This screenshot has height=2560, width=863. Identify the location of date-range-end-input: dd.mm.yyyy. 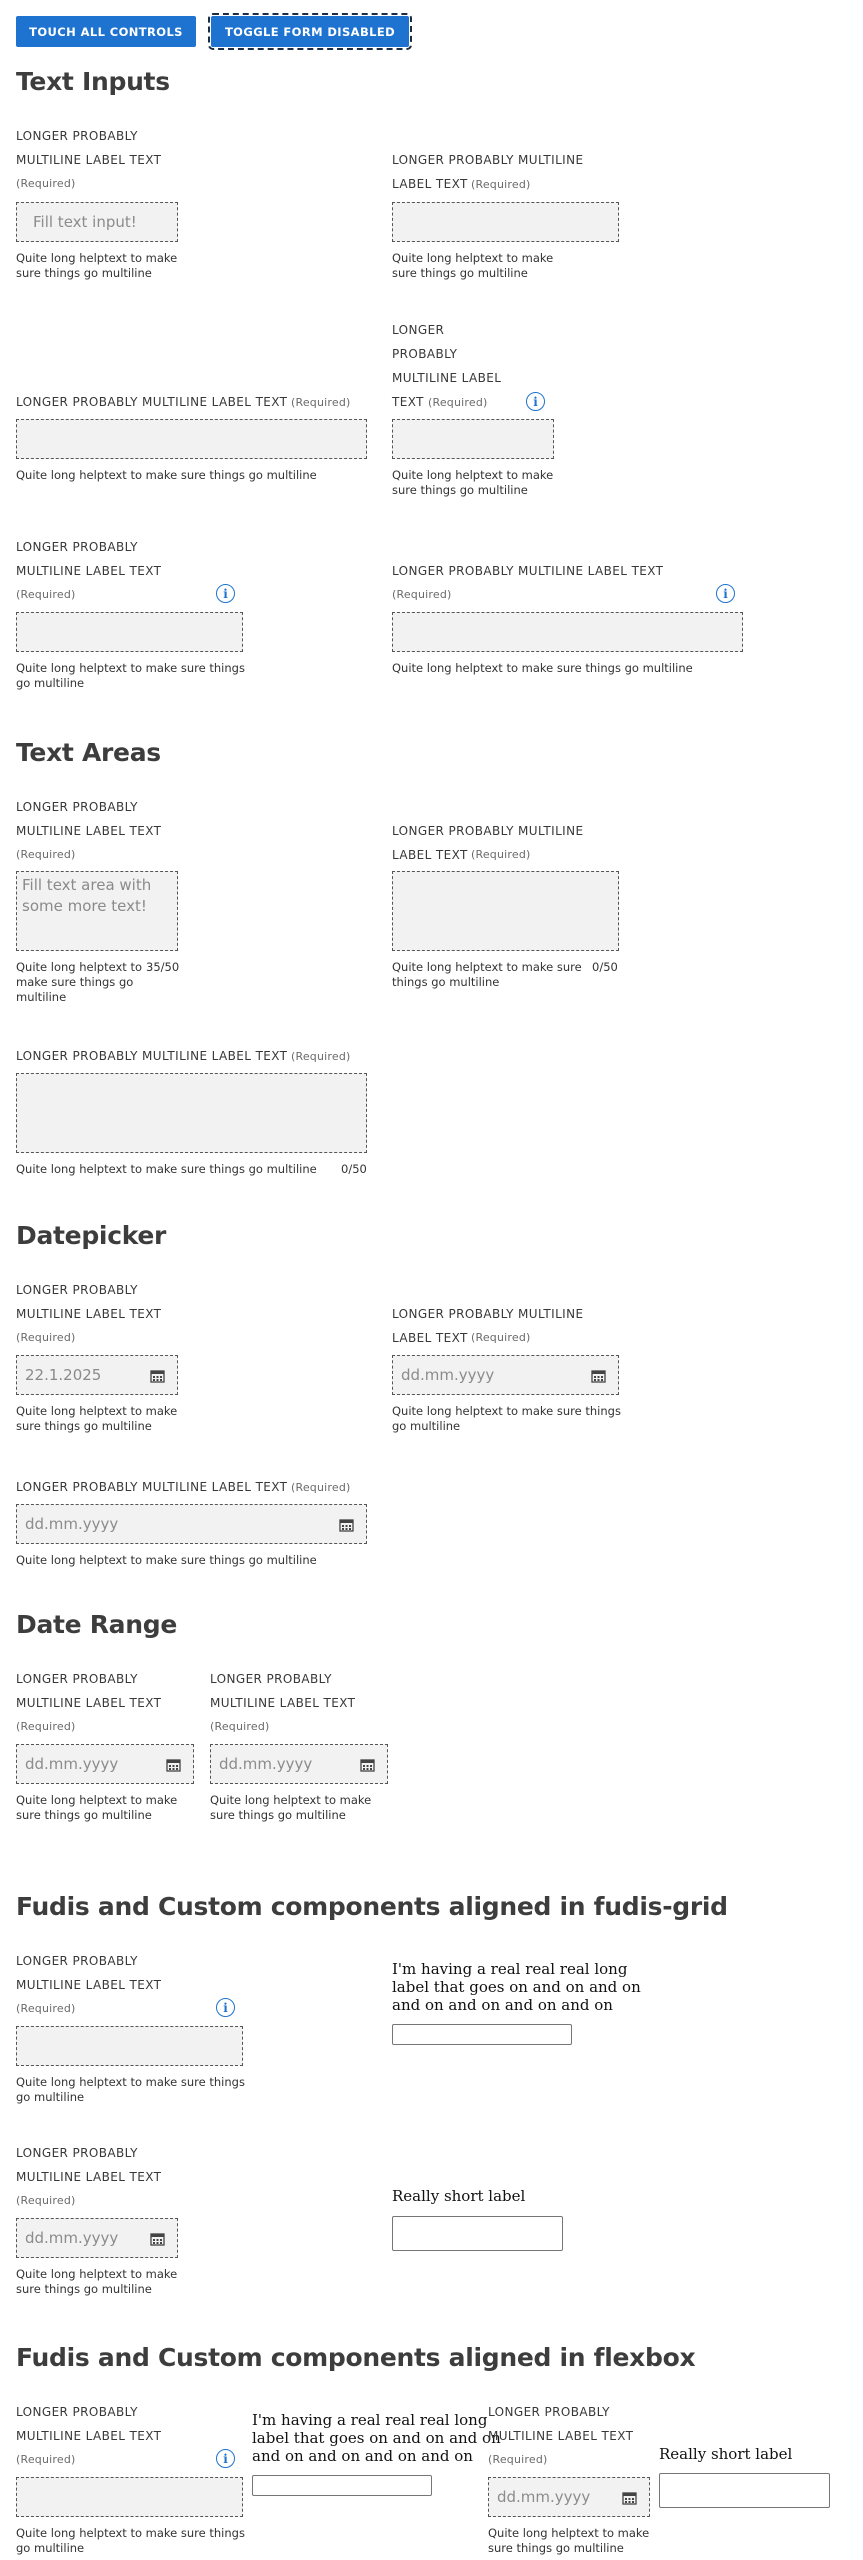
(299, 1764).